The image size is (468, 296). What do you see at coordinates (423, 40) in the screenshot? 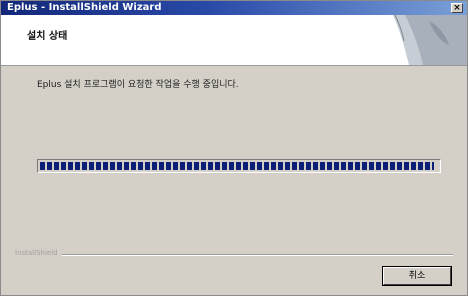
I see `installer-logo-icon` at bounding box center [423, 40].